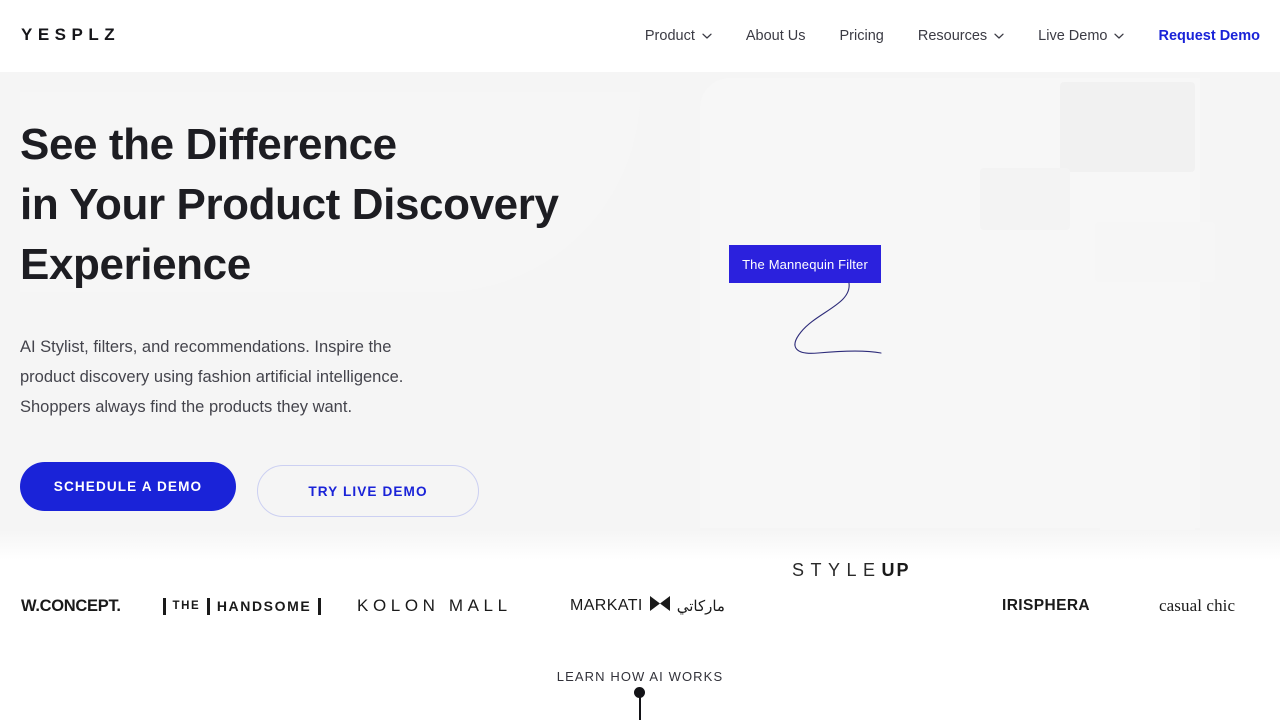 This screenshot has height=720, width=1280. I want to click on headline-line: in Your Product Discovery, so click(289, 204).